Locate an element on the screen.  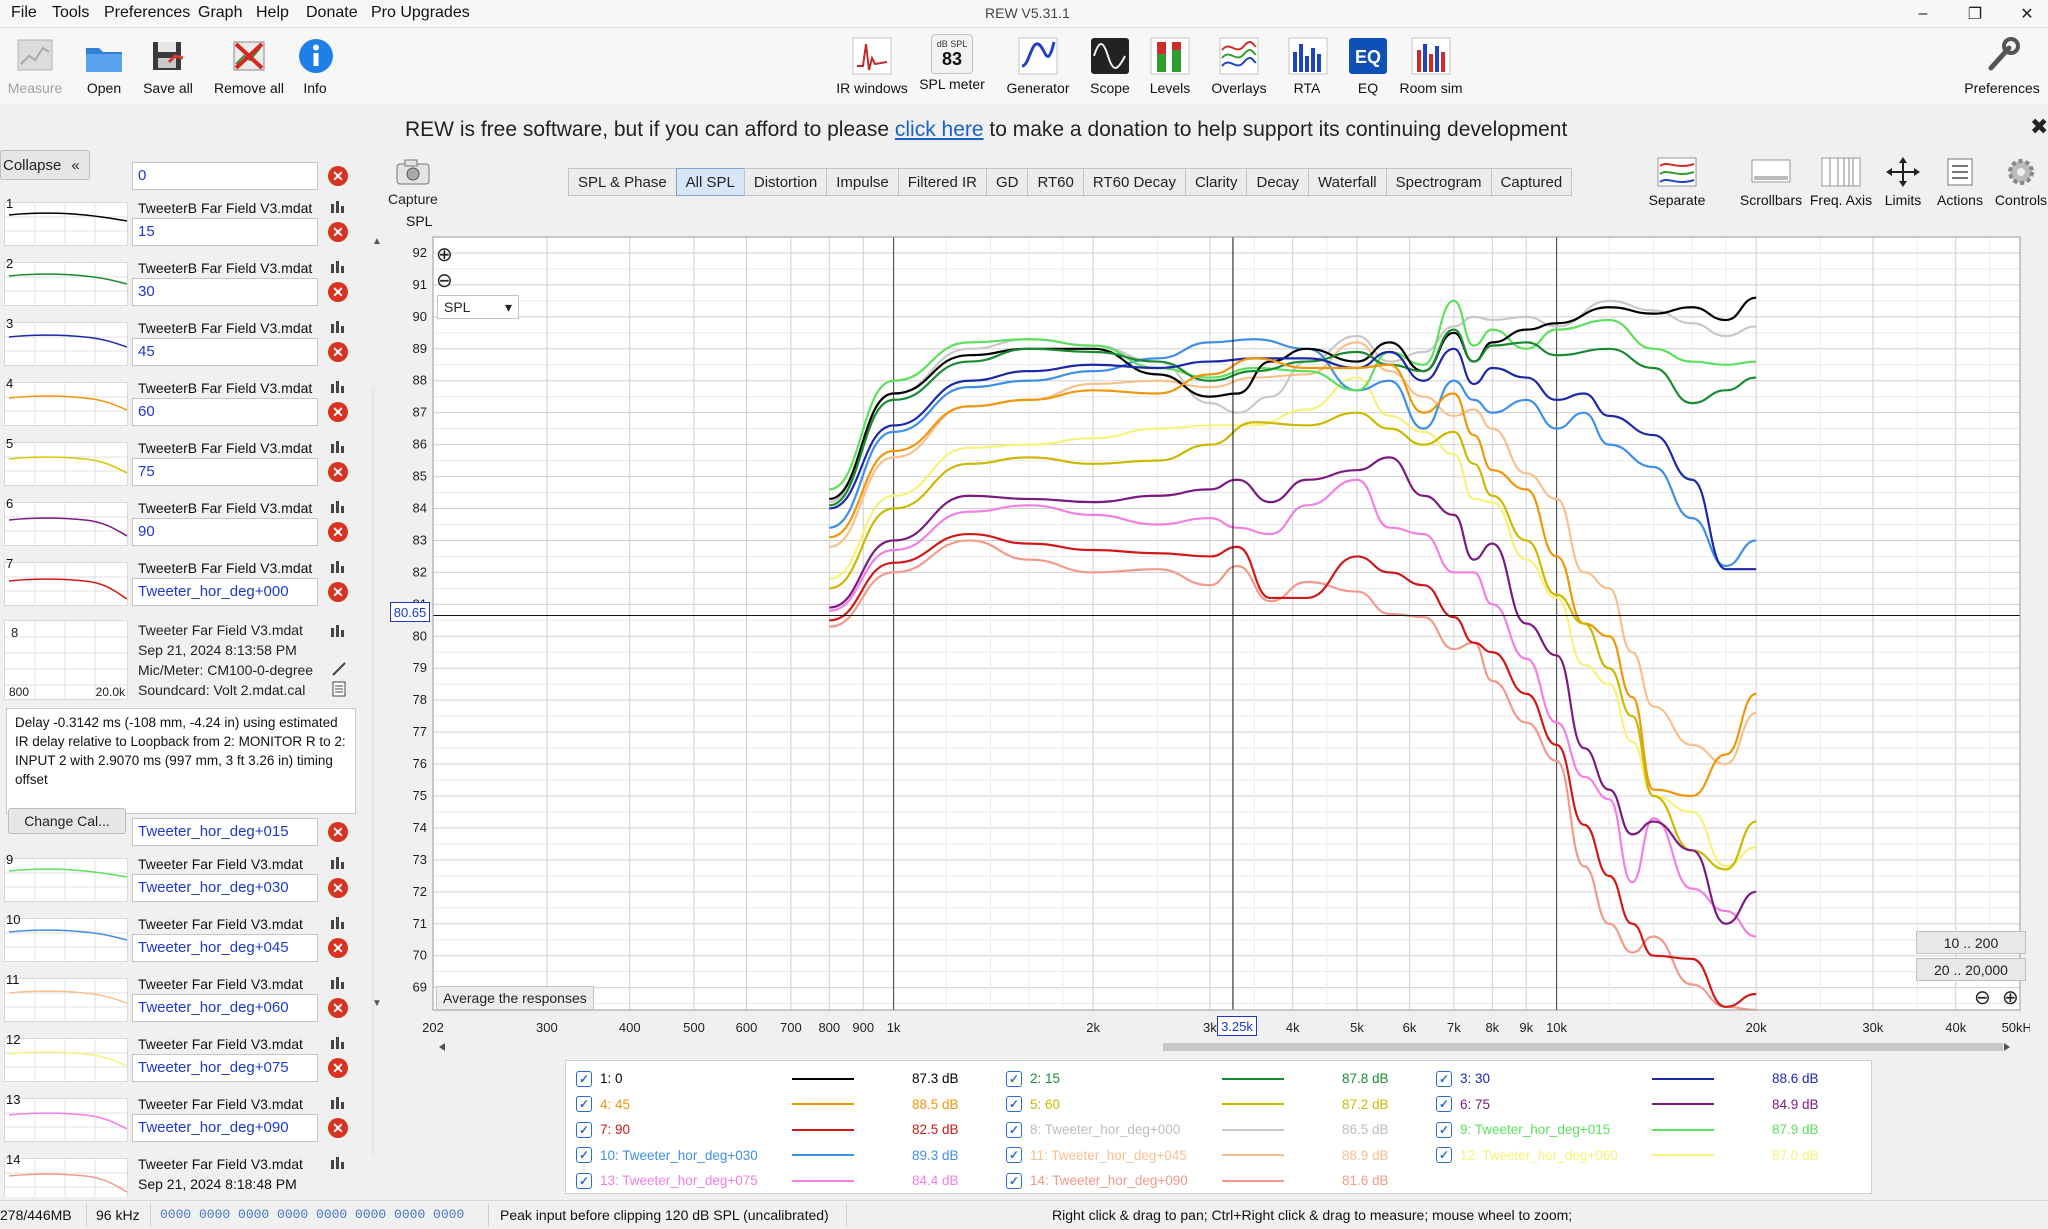
tab-rt60-decay: RT60 Decay is located at coordinates (1134, 182).